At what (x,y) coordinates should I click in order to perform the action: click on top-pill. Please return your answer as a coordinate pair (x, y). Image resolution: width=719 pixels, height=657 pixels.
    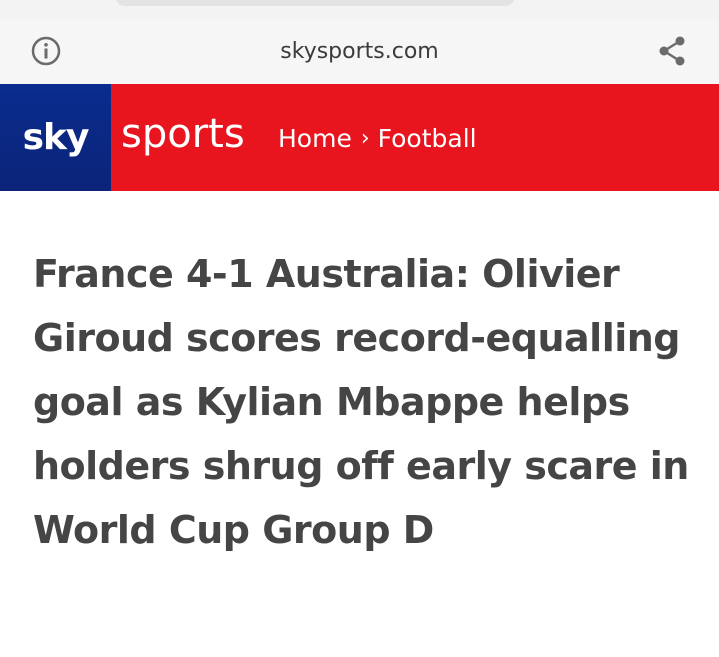
    Looking at the image, I should click on (315, 3).